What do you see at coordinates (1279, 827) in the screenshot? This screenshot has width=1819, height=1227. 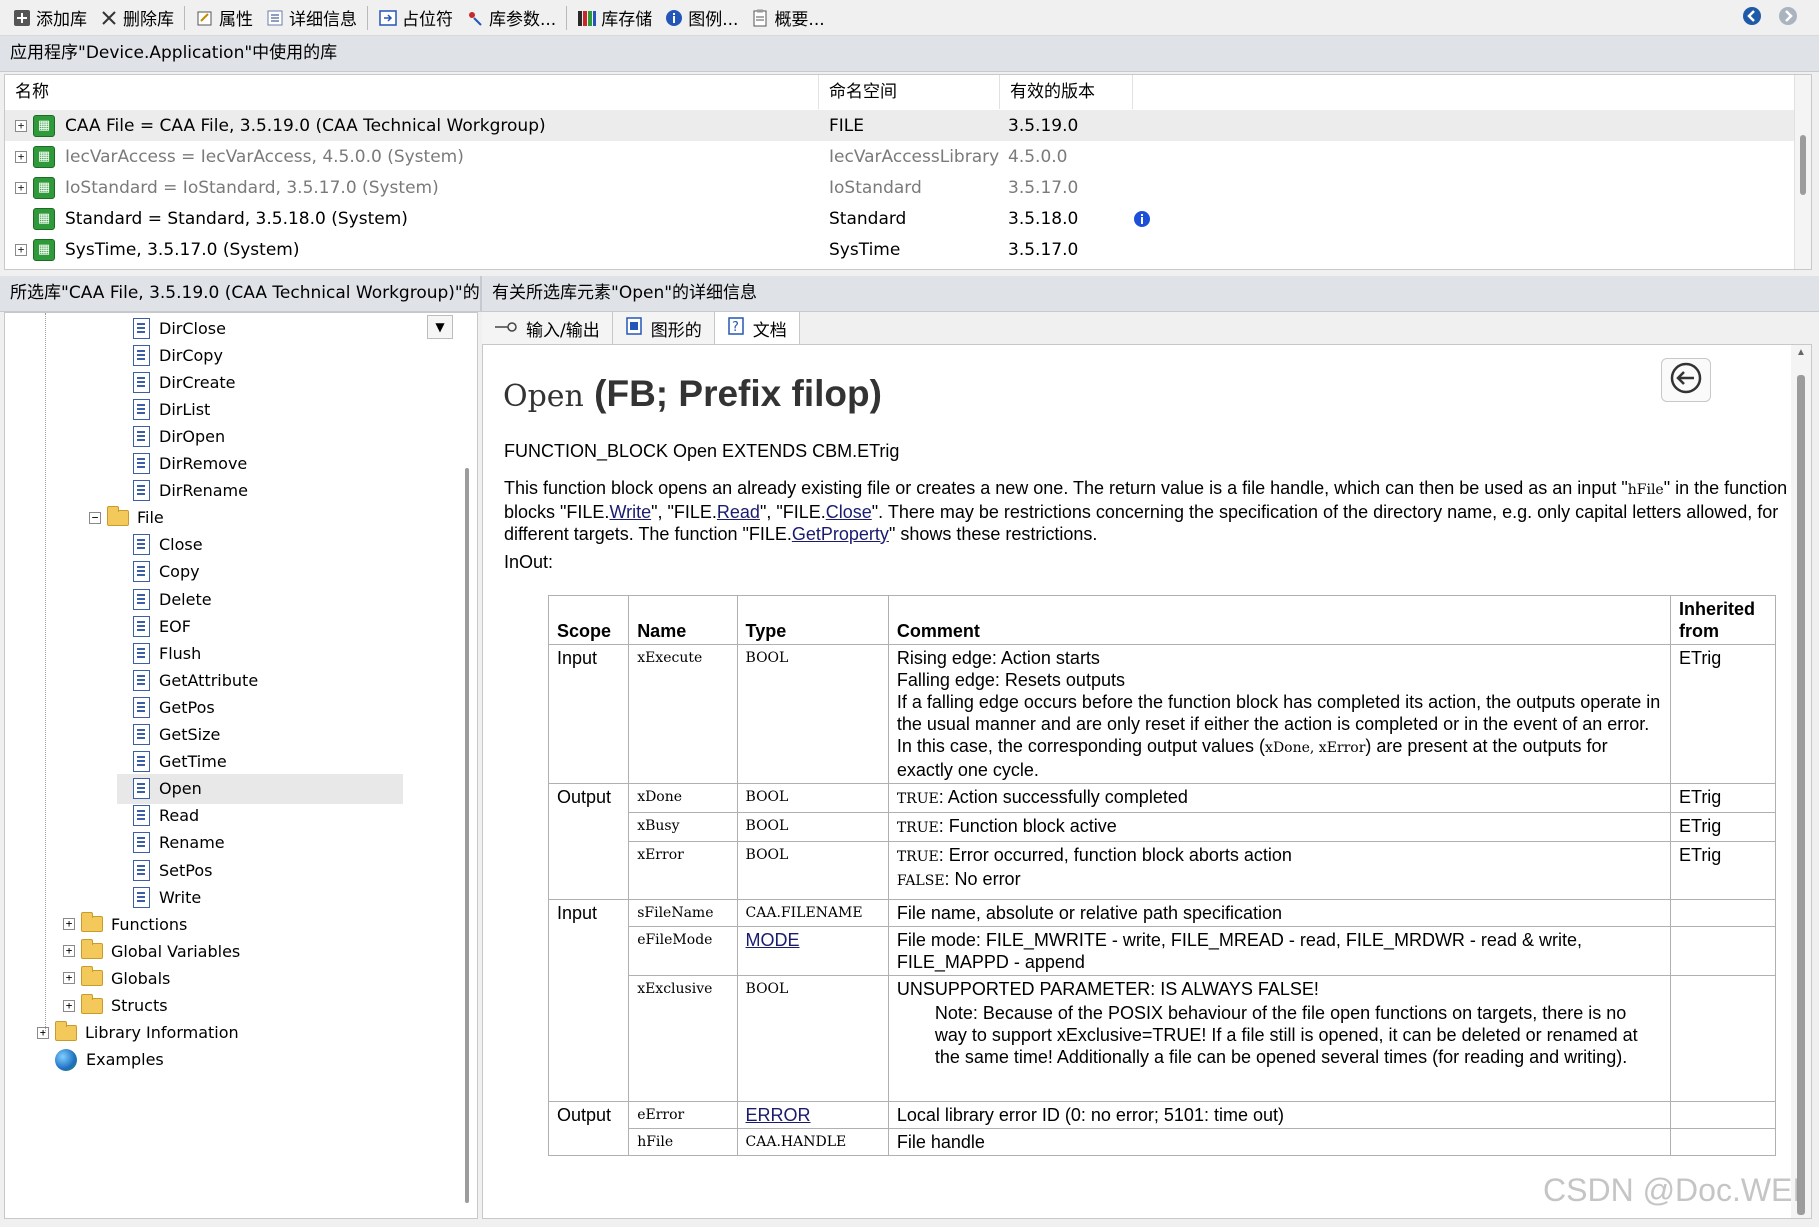 I see `cell-comment: TRUE: Function block active` at bounding box center [1279, 827].